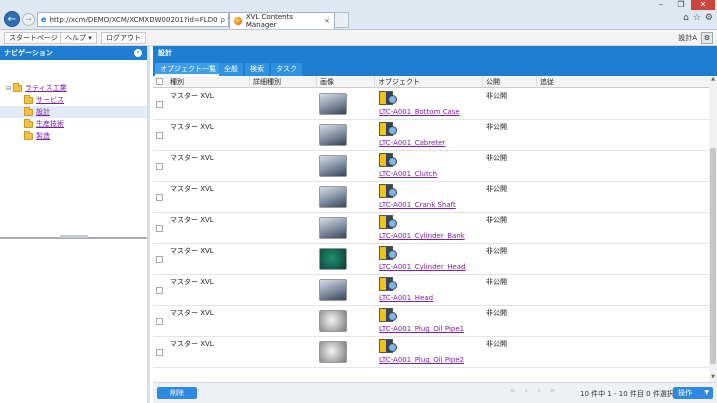 Image resolution: width=717 pixels, height=403 pixels. Describe the element at coordinates (46, 88) in the screenshot. I see `tree-node-label: ラティス工業` at that location.